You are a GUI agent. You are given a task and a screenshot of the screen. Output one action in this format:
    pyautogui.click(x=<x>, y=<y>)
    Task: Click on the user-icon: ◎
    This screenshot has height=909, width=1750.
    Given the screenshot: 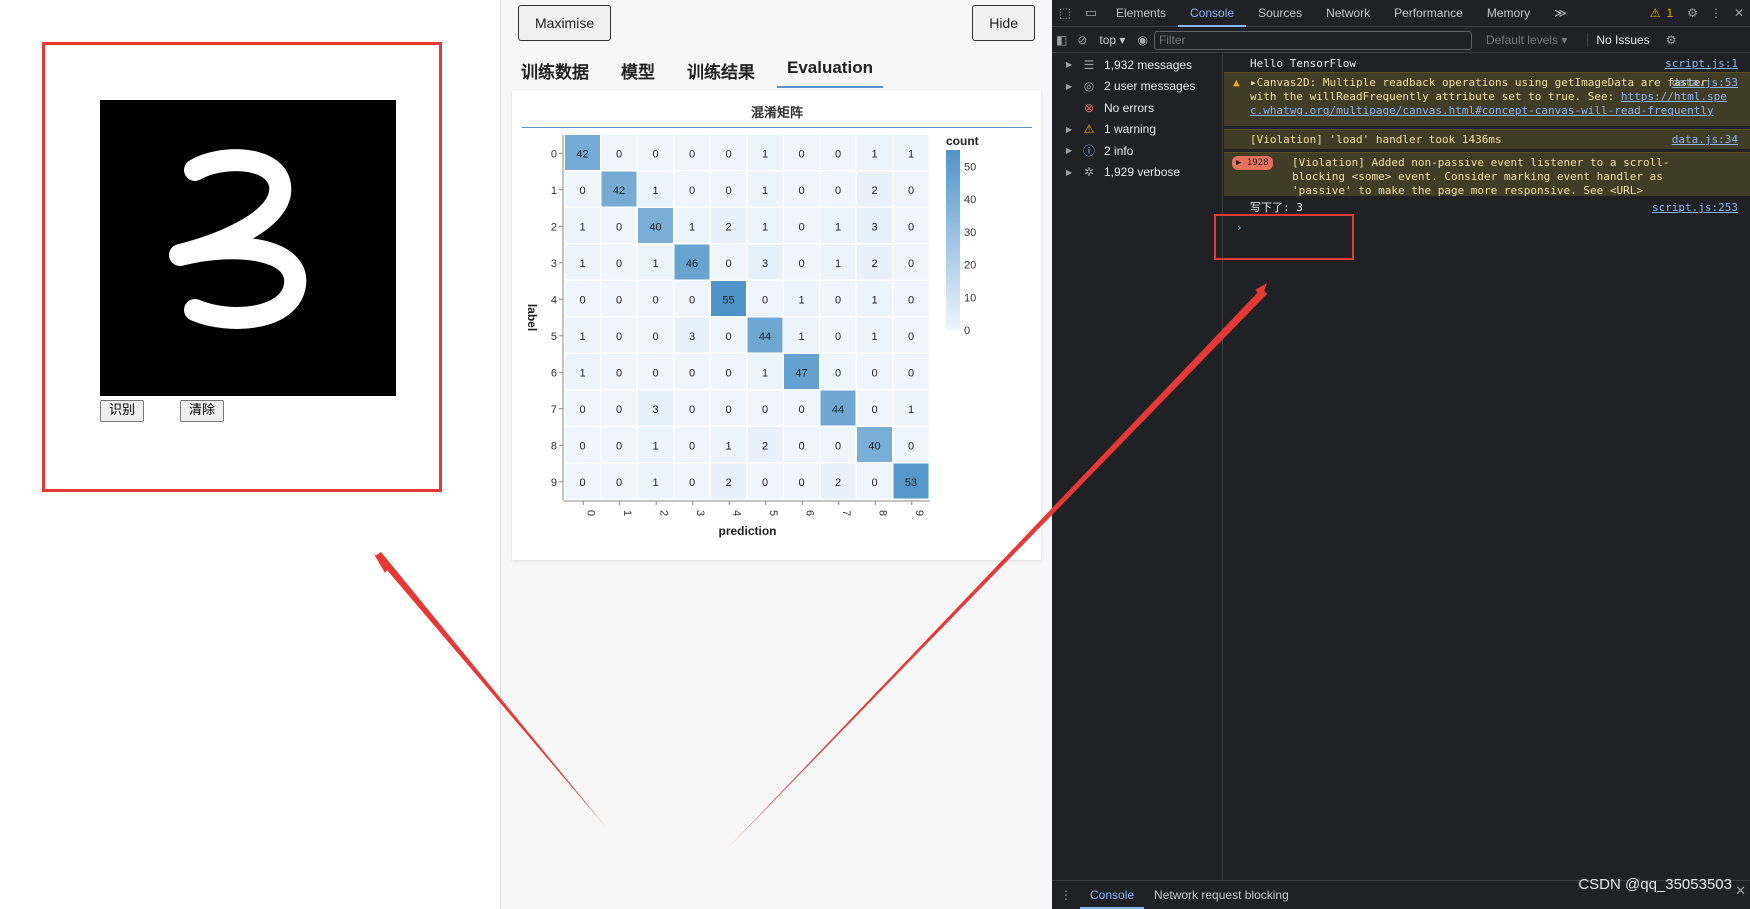 What is the action you would take?
    pyautogui.click(x=1089, y=86)
    